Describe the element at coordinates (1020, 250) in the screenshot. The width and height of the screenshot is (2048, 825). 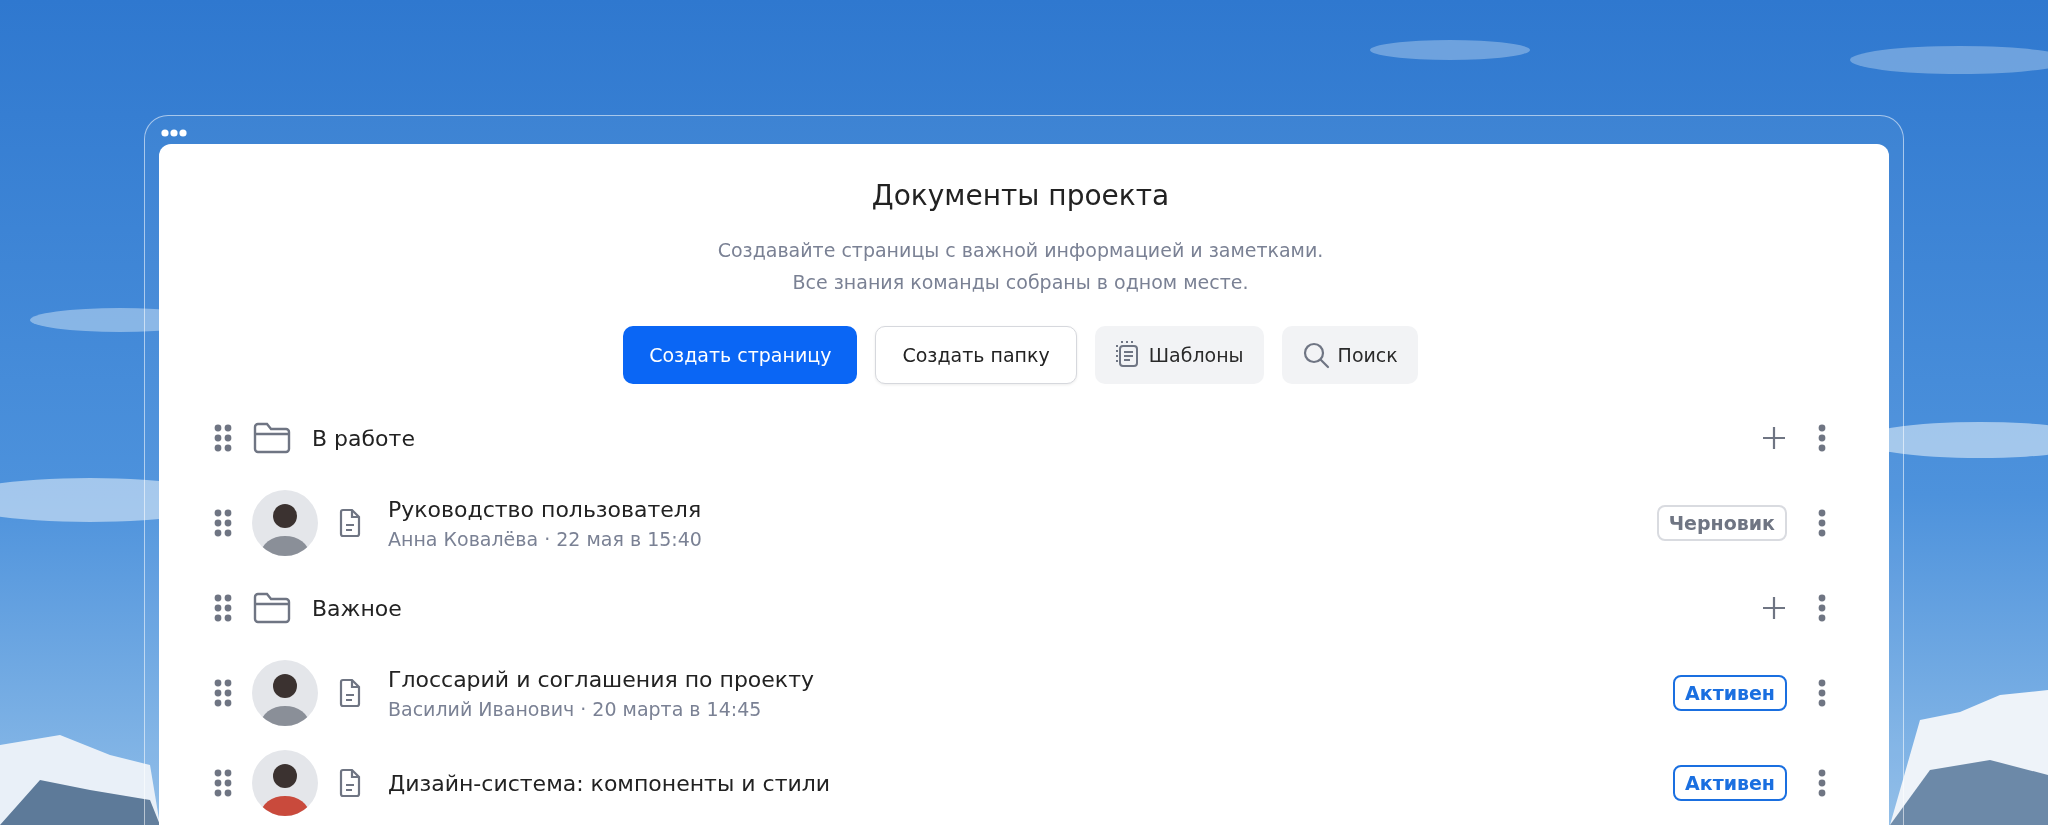
I see `page-description: Создавайте страницы с важной информацией и заметками.` at that location.